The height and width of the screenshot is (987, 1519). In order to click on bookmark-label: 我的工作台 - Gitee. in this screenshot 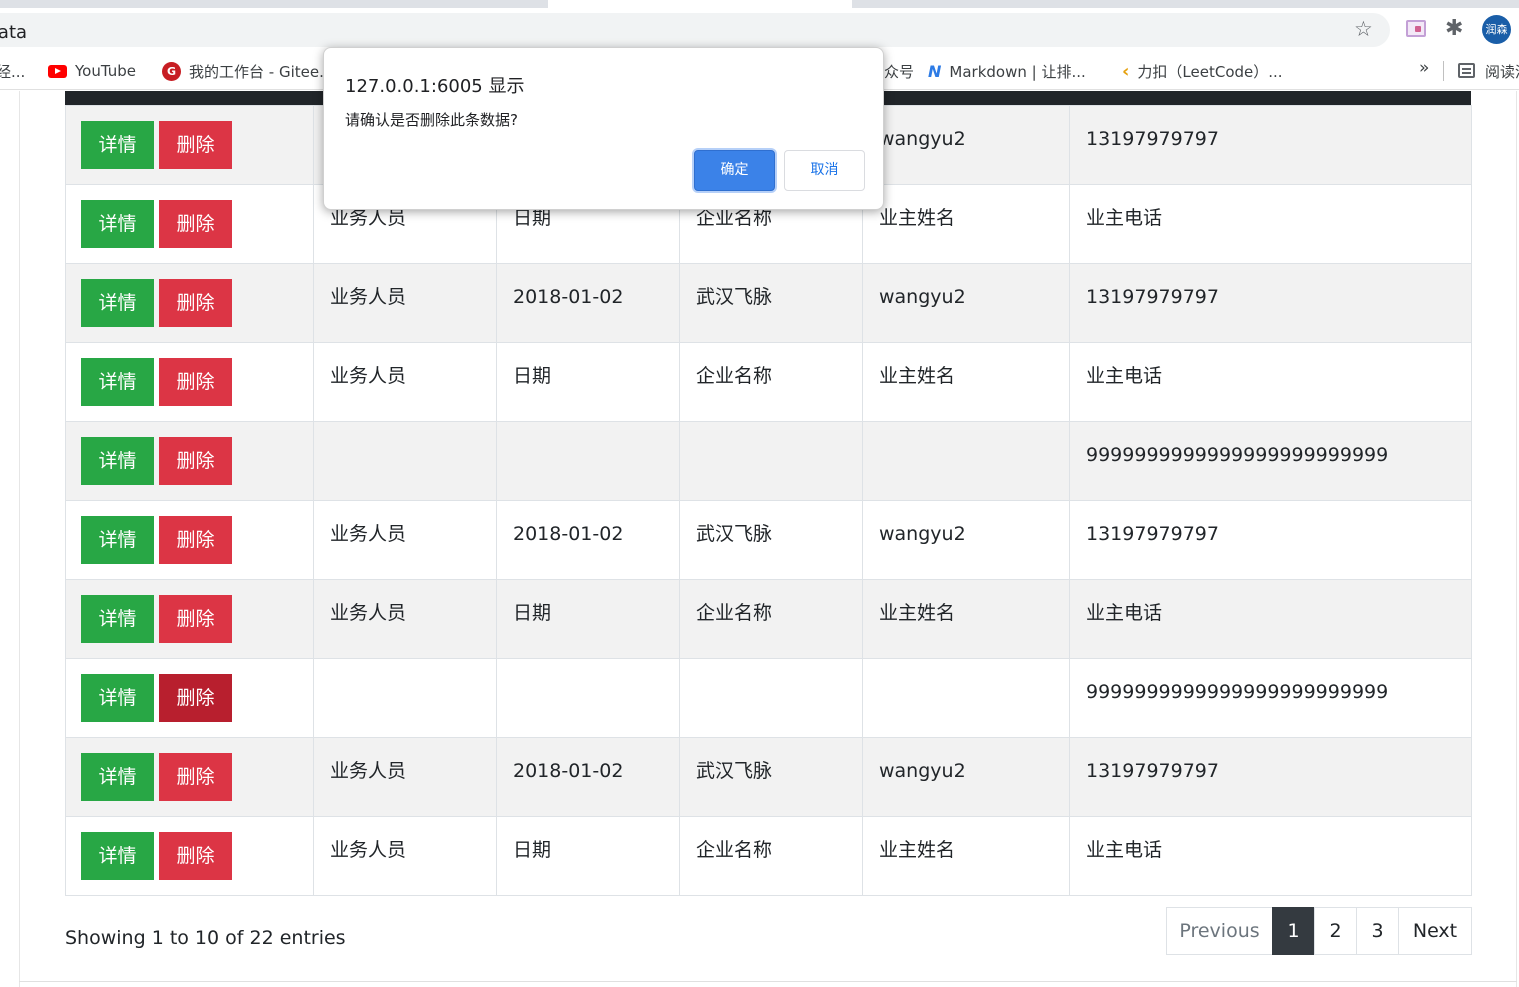, I will do `click(256, 71)`.